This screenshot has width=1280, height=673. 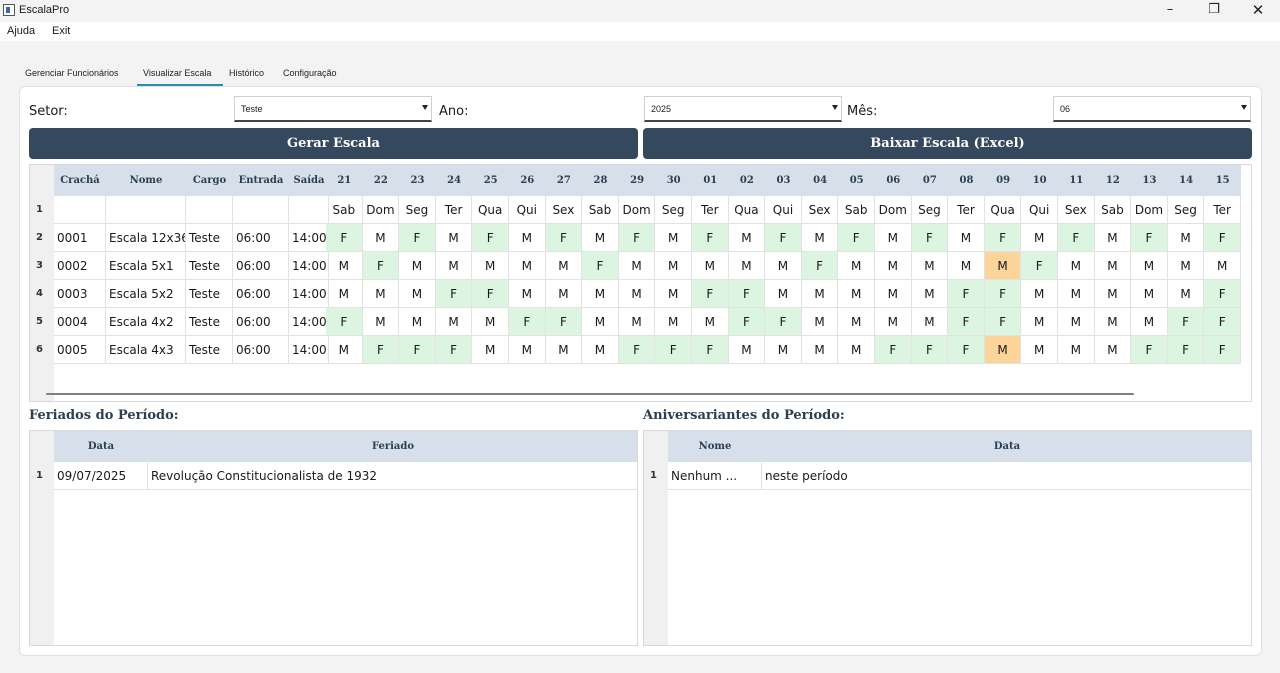 What do you see at coordinates (61, 31) in the screenshot?
I see `menu-exit: Exit` at bounding box center [61, 31].